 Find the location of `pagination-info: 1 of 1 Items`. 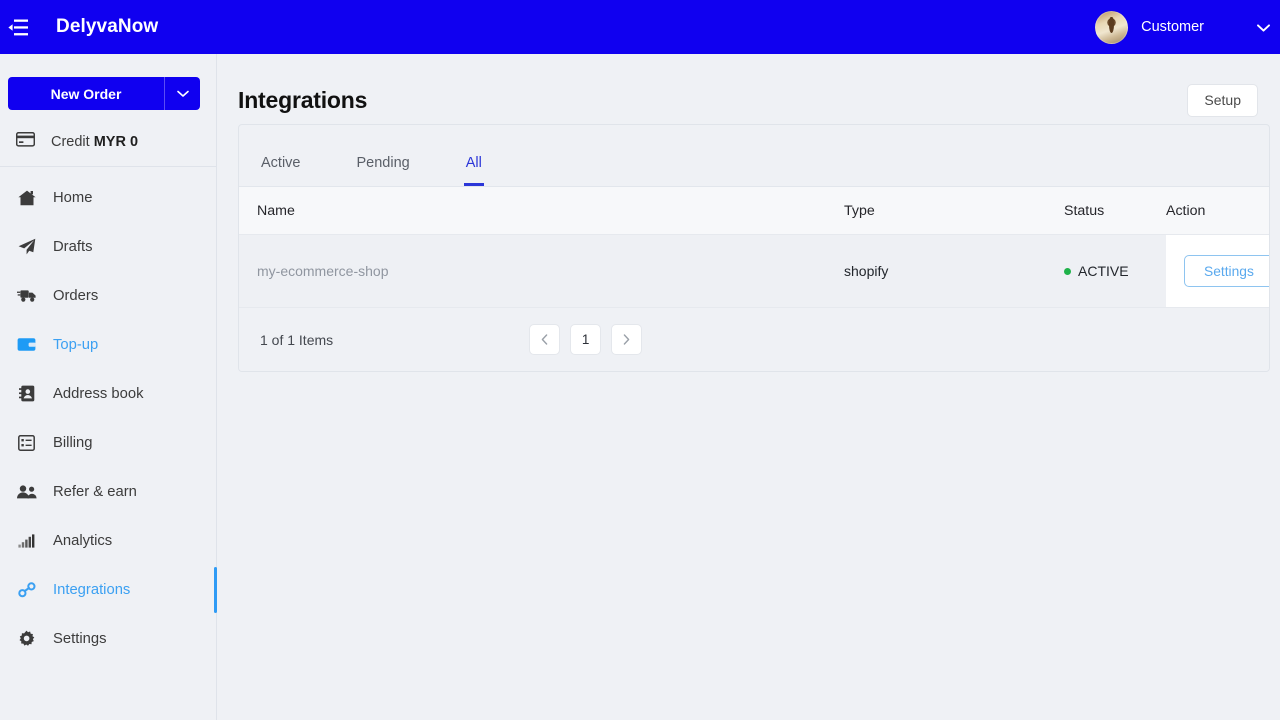

pagination-info: 1 of 1 Items is located at coordinates (297, 339).